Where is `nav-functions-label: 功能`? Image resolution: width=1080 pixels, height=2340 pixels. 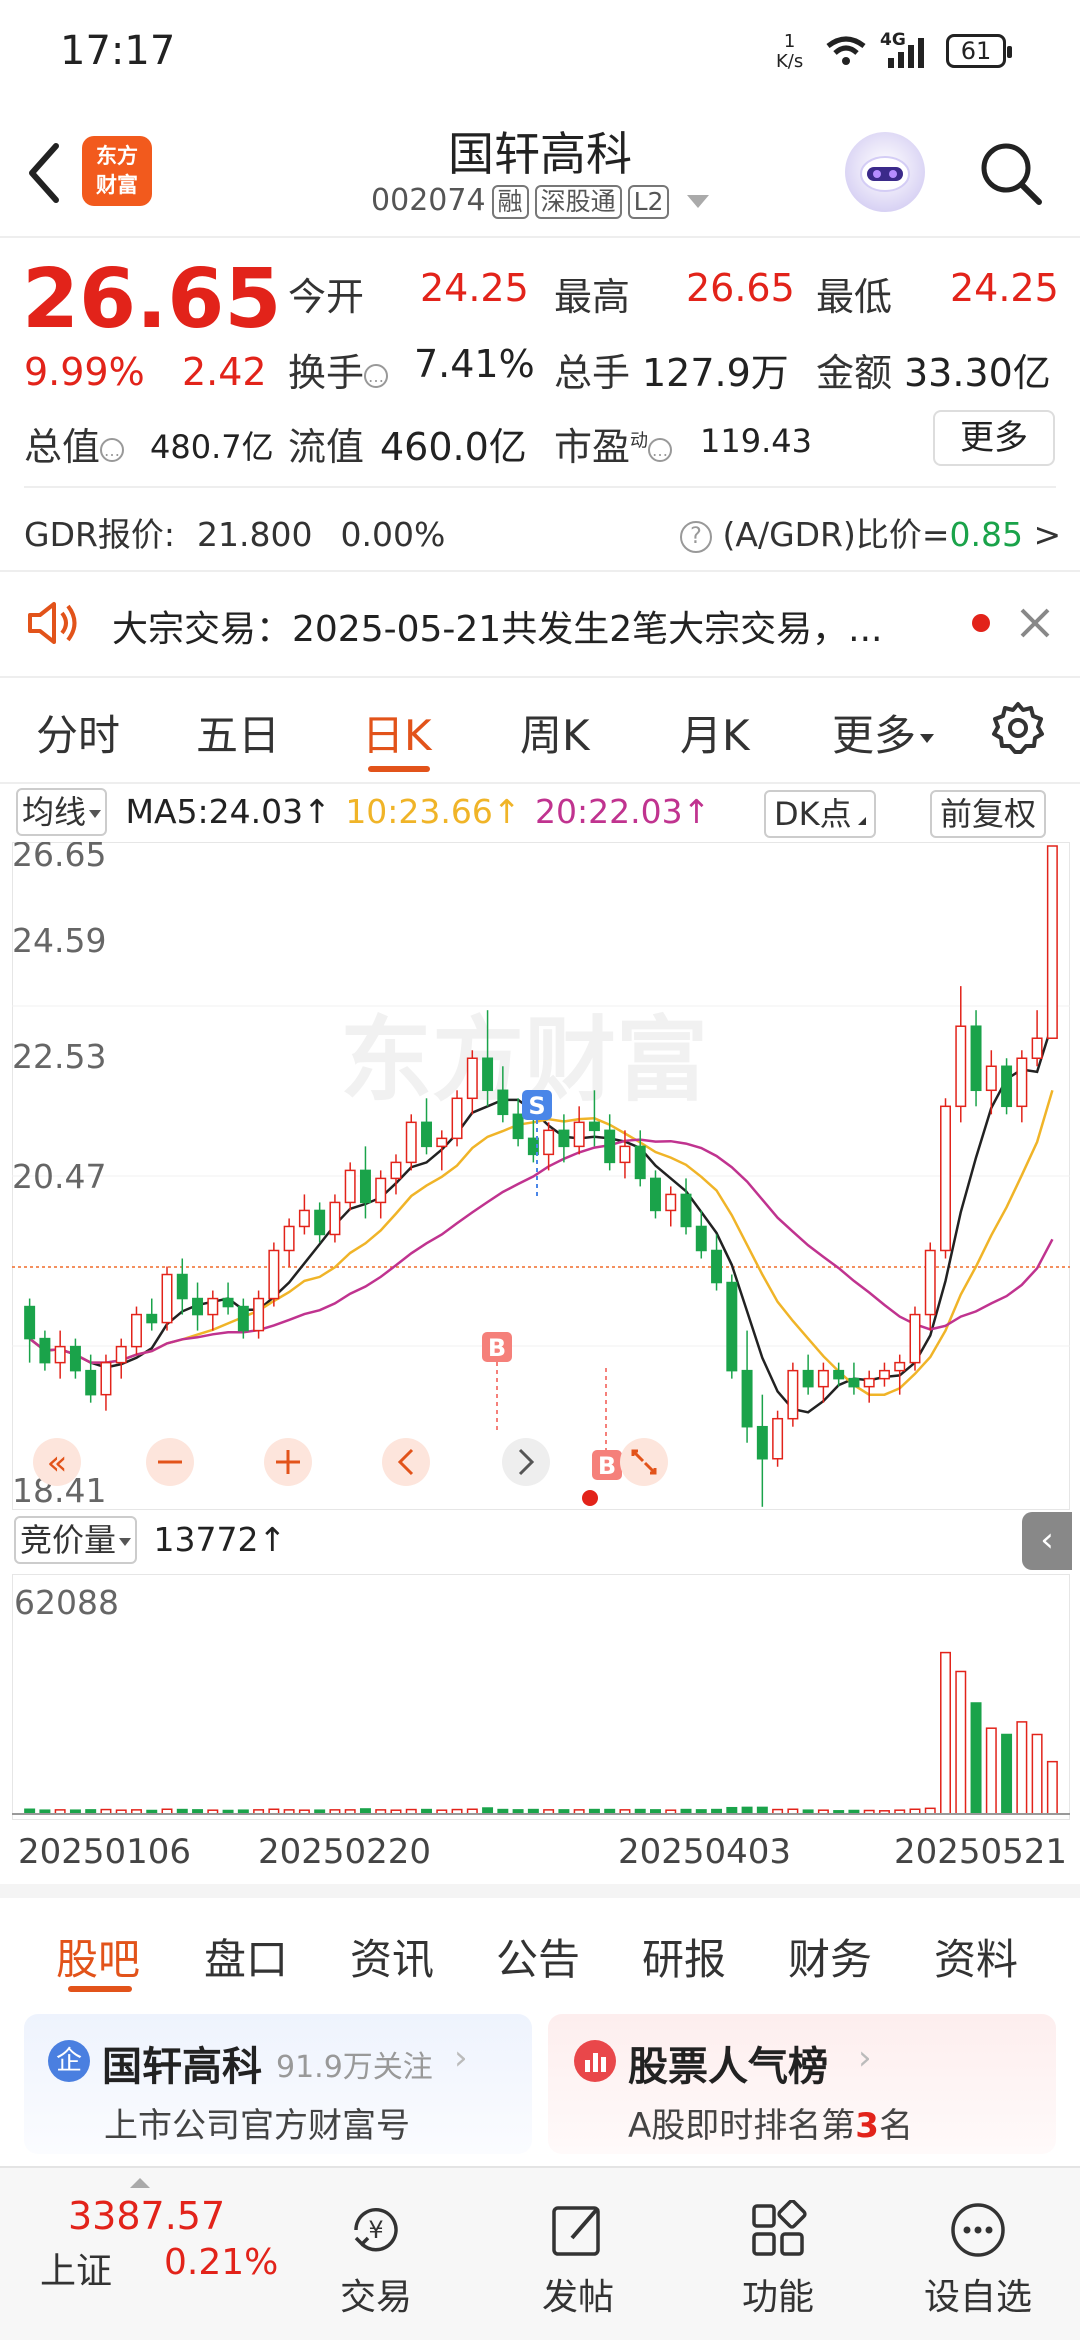
nav-functions-label: 功能 is located at coordinates (777, 2297).